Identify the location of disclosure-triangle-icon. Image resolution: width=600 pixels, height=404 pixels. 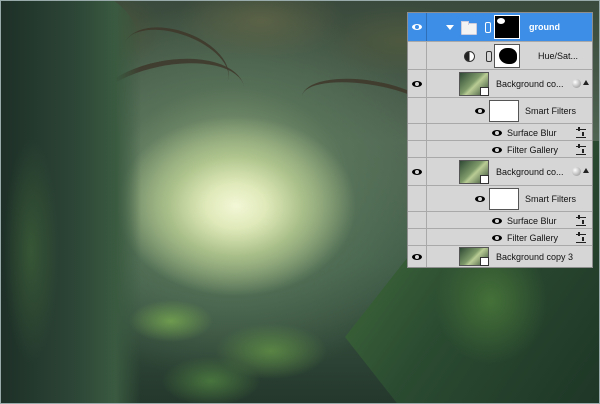
(450, 27).